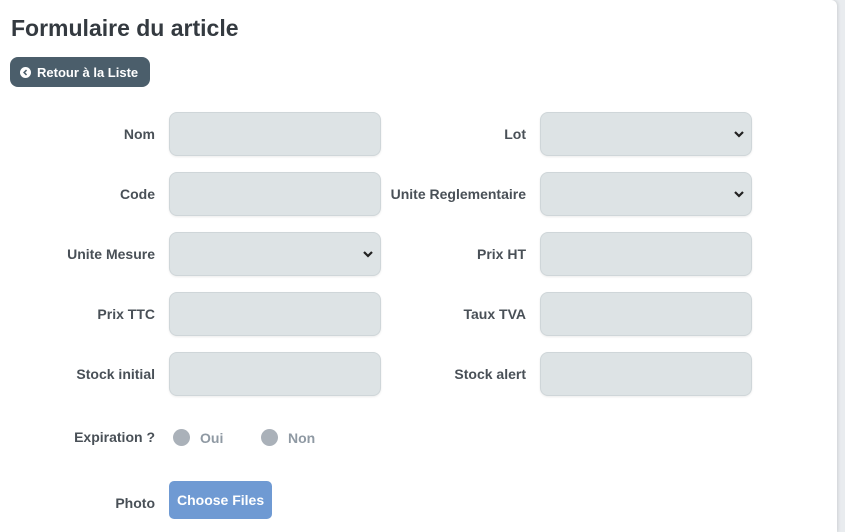 This screenshot has width=845, height=532. I want to click on stock-alert-label: Stock alert, so click(490, 374).